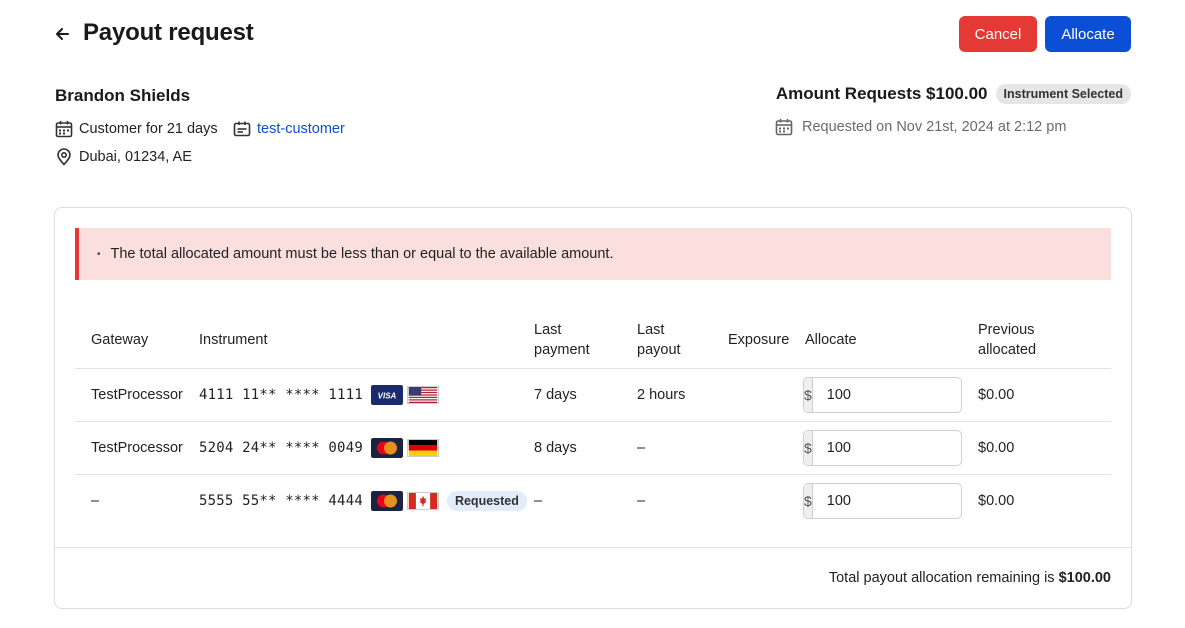 Image resolution: width=1185 pixels, height=628 pixels. What do you see at coordinates (562, 350) in the screenshot?
I see `column-header-last-payment-line2: payment` at bounding box center [562, 350].